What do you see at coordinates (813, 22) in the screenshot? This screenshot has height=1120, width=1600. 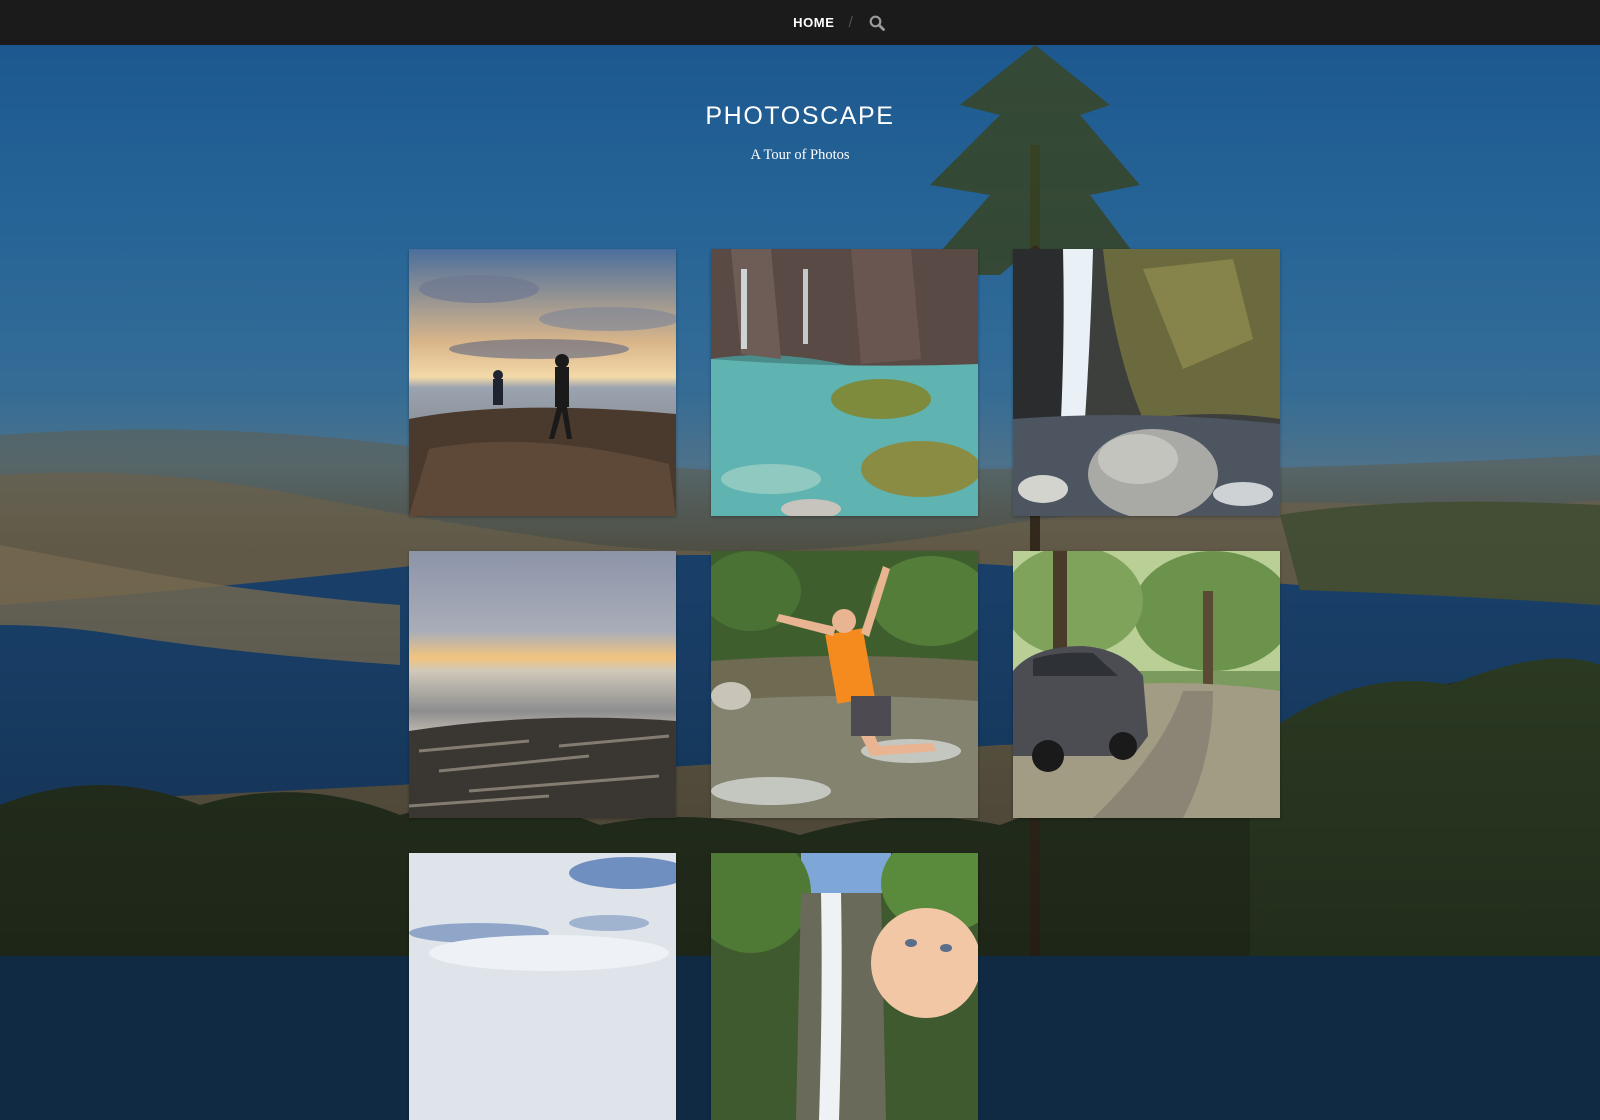 I see `nav-home-link: HOME` at bounding box center [813, 22].